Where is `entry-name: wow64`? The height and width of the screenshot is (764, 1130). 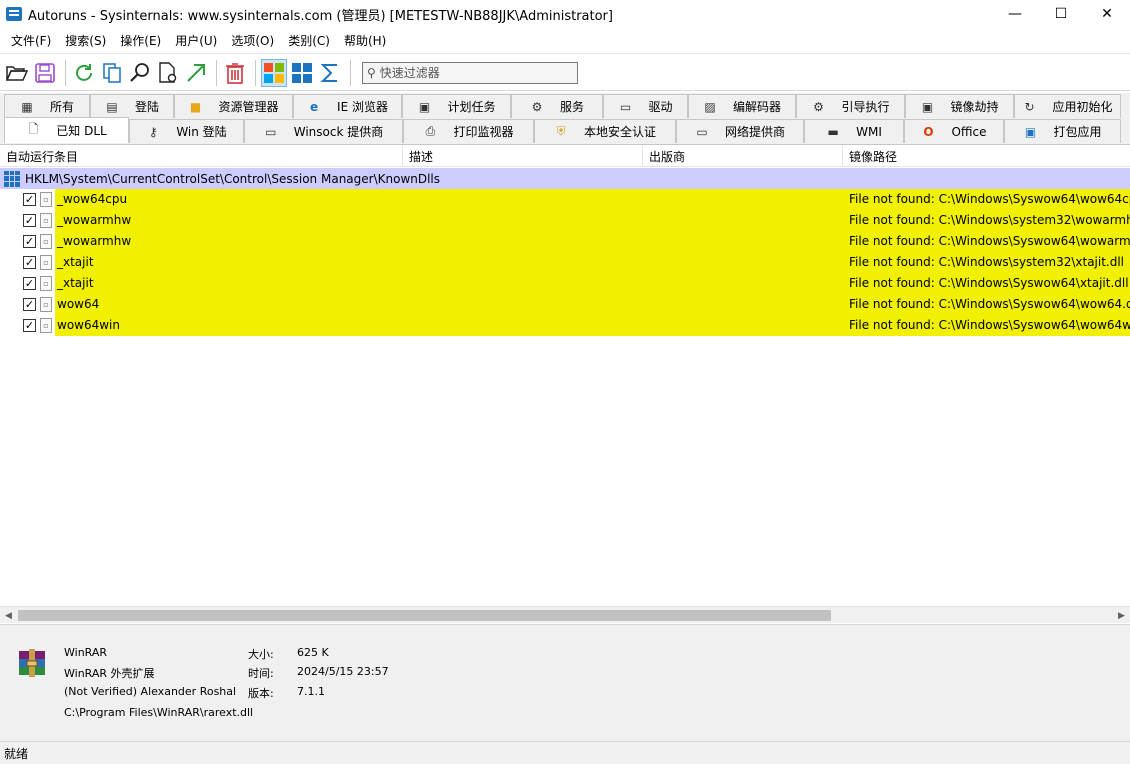 entry-name: wow64 is located at coordinates (78, 304).